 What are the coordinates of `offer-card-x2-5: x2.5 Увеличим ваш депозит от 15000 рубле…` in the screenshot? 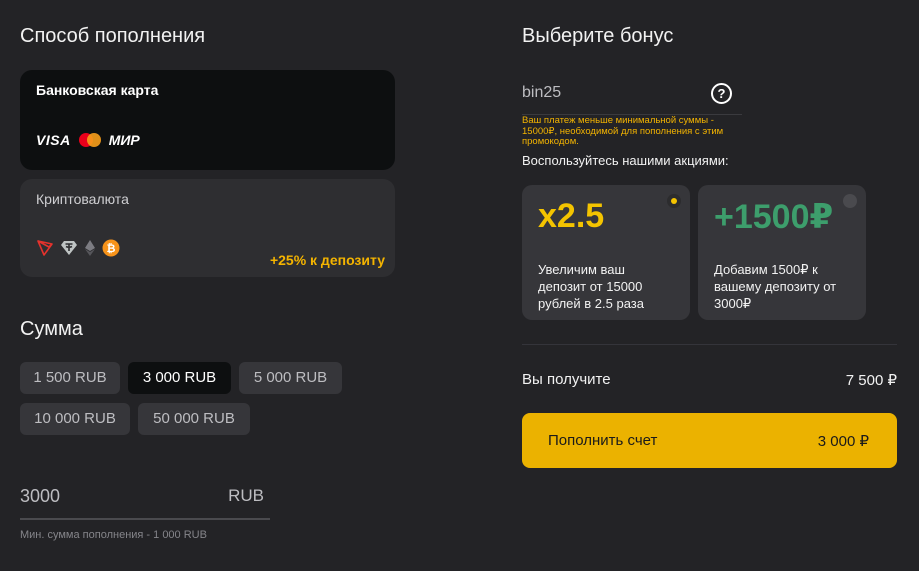 It's located at (606, 252).